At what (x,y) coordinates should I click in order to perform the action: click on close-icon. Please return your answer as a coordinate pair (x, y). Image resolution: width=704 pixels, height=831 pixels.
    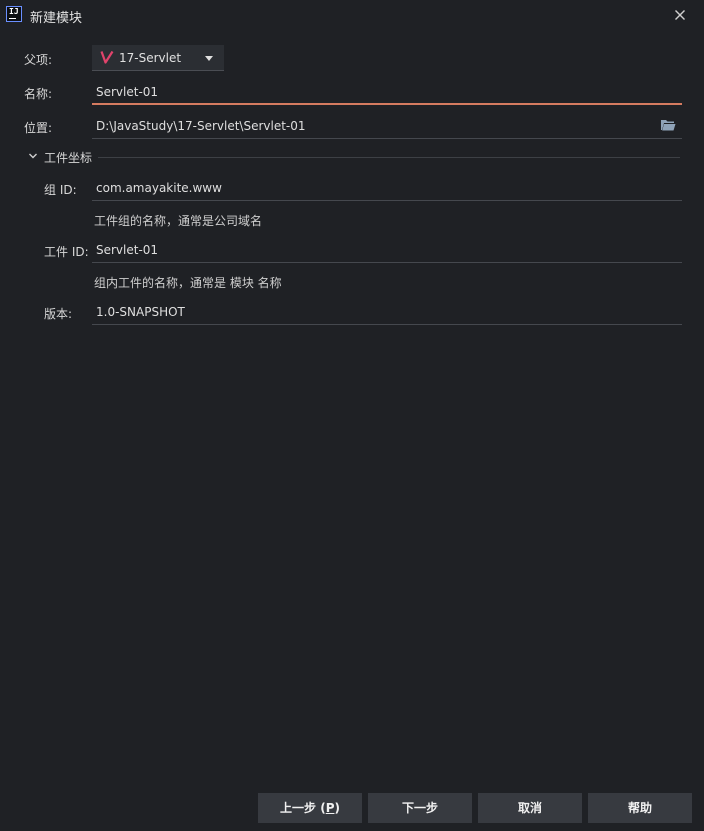
    Looking at the image, I should click on (680, 15).